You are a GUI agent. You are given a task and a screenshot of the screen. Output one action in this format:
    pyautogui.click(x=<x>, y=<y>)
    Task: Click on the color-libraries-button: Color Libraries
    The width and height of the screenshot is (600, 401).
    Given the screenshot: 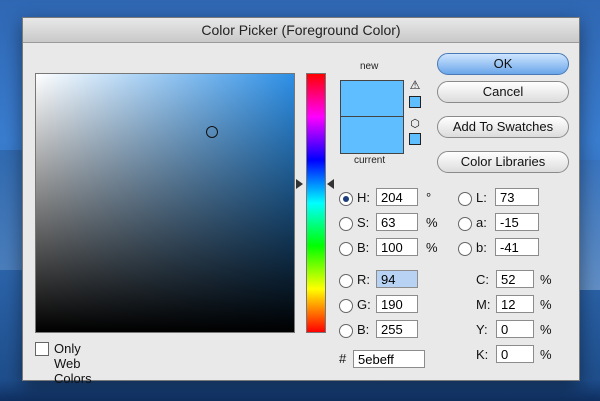 What is the action you would take?
    pyautogui.click(x=503, y=162)
    